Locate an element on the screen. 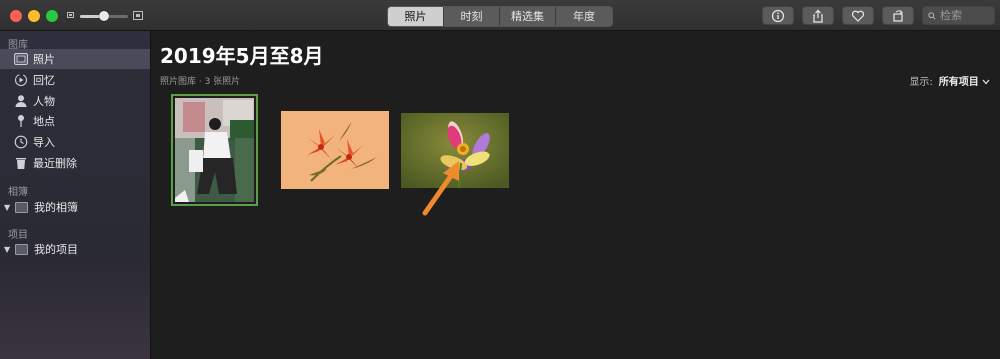 The height and width of the screenshot is (359, 1000). portrait-photo is located at coordinates (214, 150).